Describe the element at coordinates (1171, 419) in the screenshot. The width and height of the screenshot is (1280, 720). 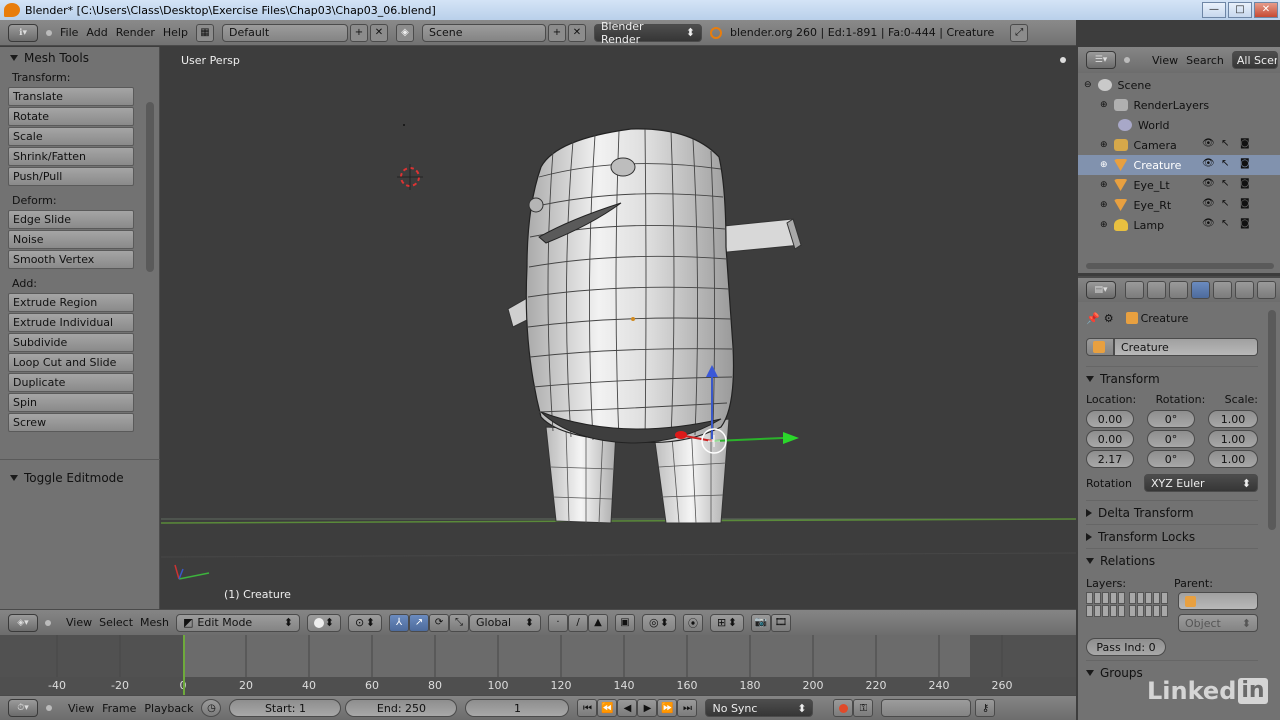
I see `rotation-x-field: 0°` at that location.